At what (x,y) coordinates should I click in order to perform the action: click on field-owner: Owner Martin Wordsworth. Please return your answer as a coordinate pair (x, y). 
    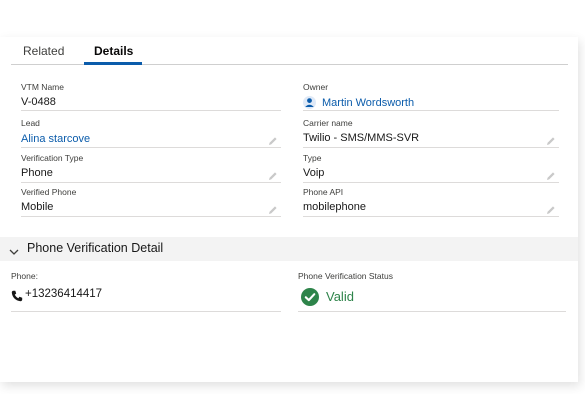
    Looking at the image, I should click on (431, 96).